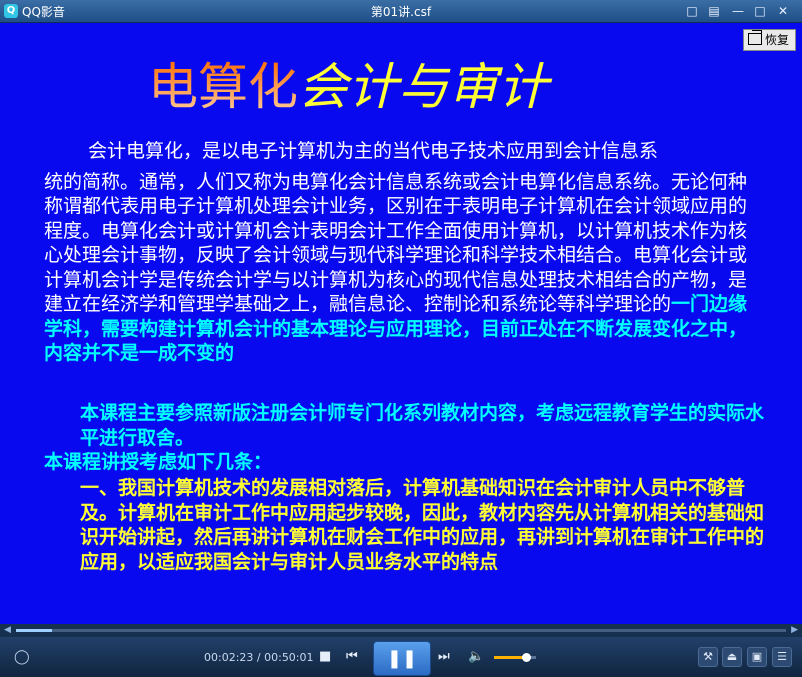 This screenshot has height=677, width=802. Describe the element at coordinates (476, 656) in the screenshot. I see `volume-icon: 🔈` at that location.